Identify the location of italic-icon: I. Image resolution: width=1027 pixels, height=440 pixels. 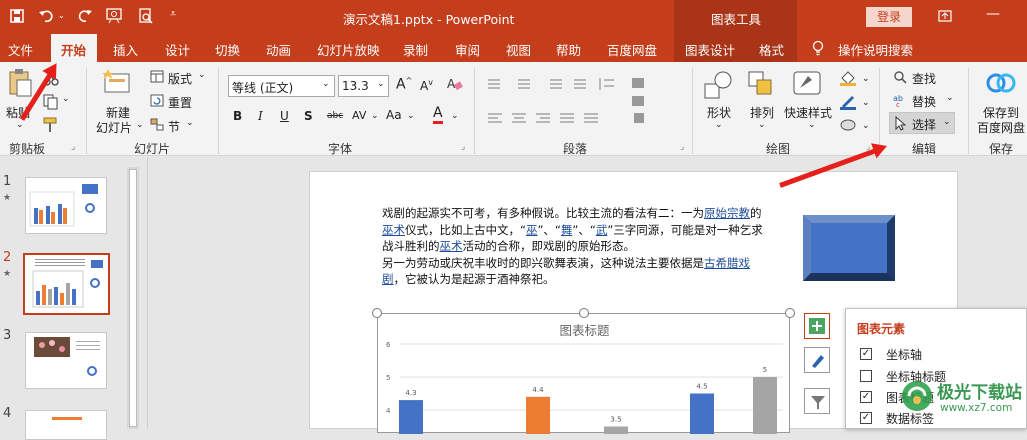
(260, 116).